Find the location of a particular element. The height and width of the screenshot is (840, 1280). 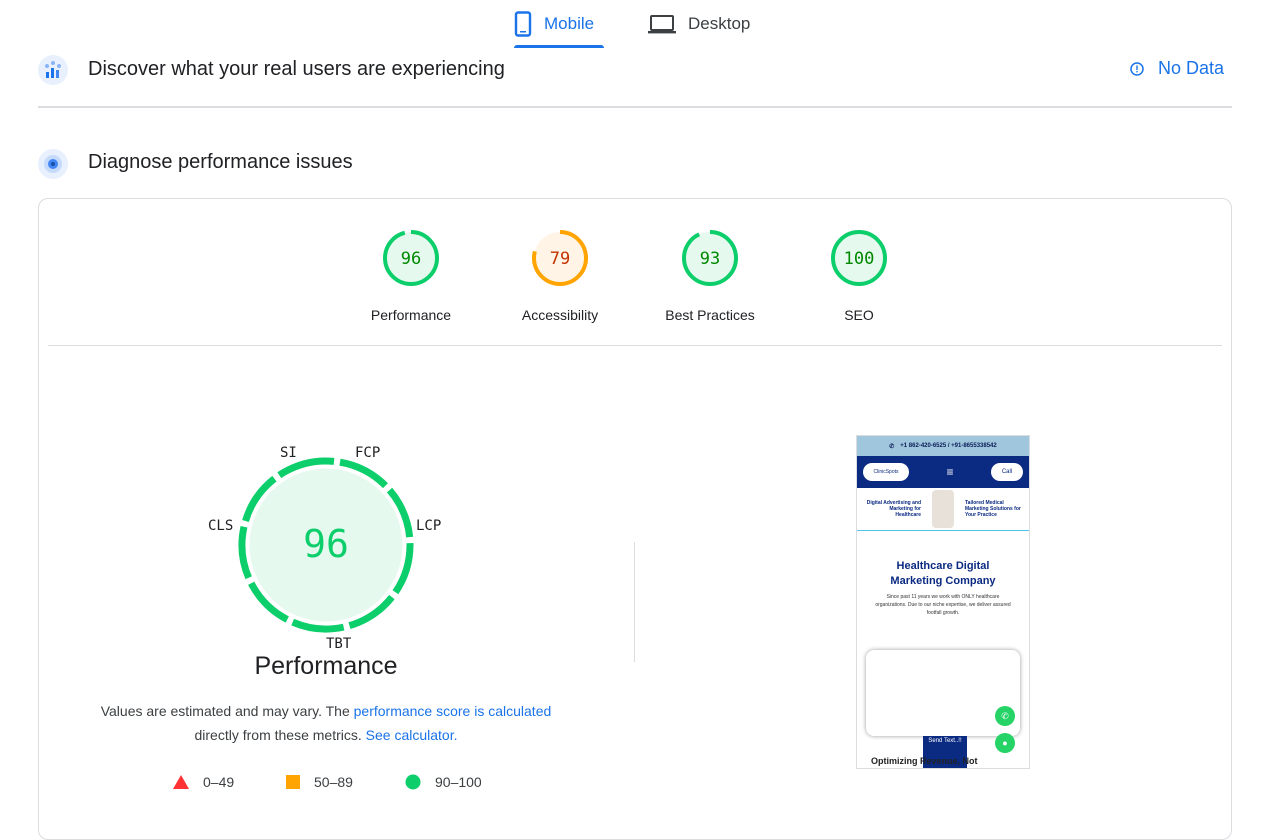

diagnose-icon is located at coordinates (53, 164).